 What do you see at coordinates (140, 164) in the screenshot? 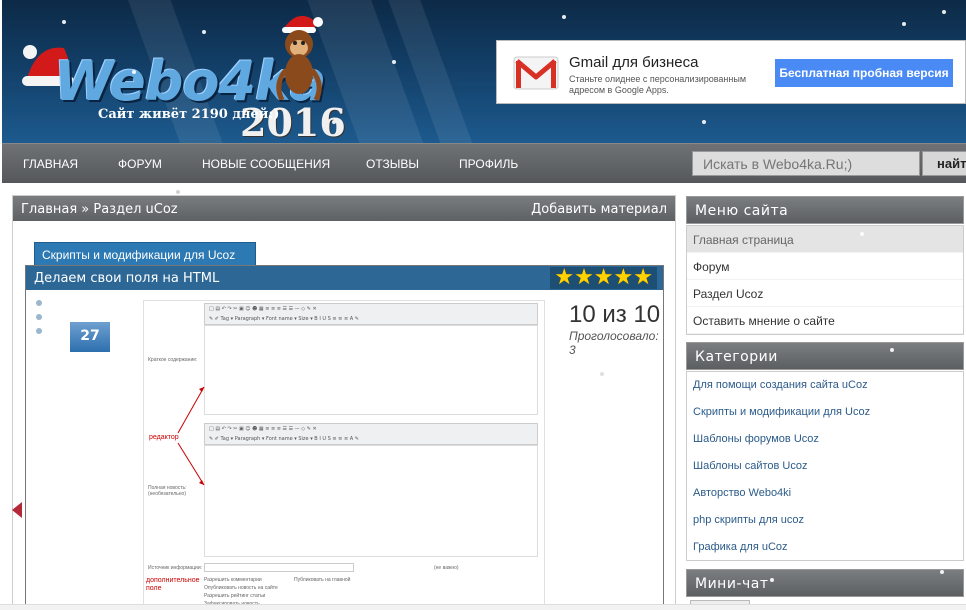
I see `nav-item-forum: ФОРУМ` at bounding box center [140, 164].